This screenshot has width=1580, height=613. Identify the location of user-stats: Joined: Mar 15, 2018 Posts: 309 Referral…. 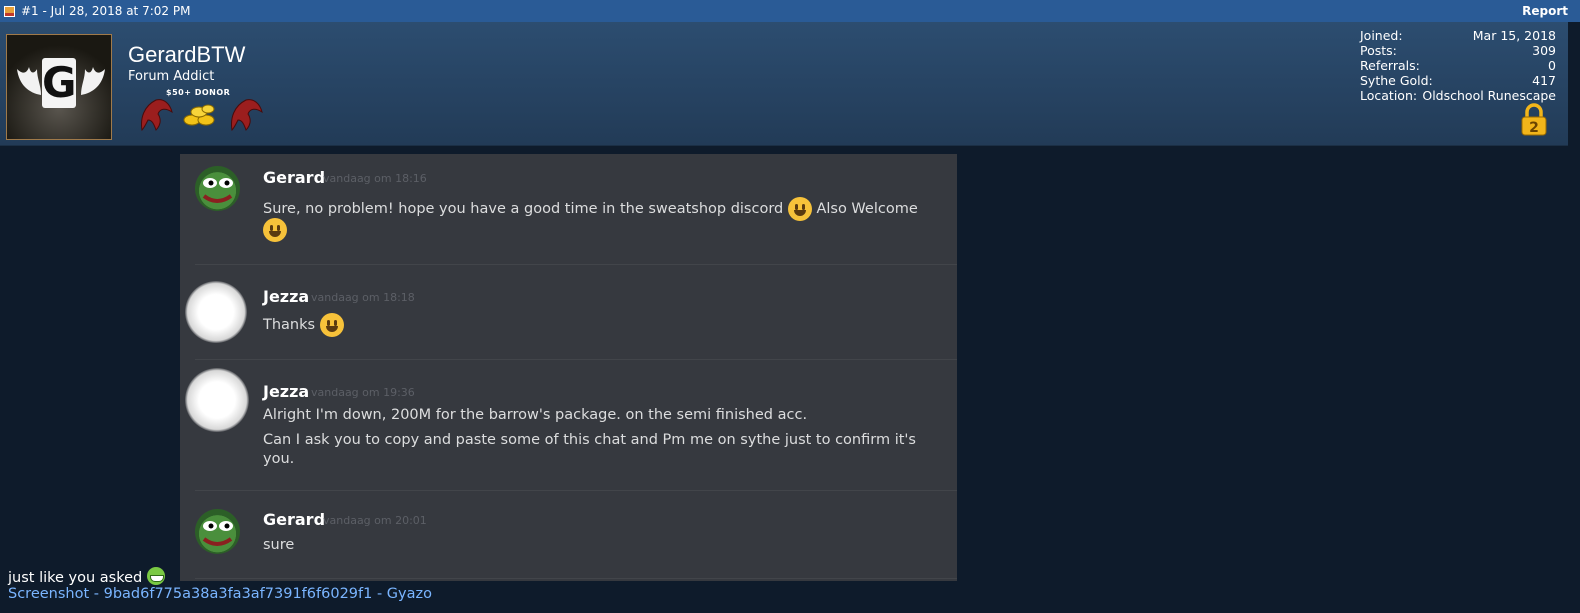
(1458, 65).